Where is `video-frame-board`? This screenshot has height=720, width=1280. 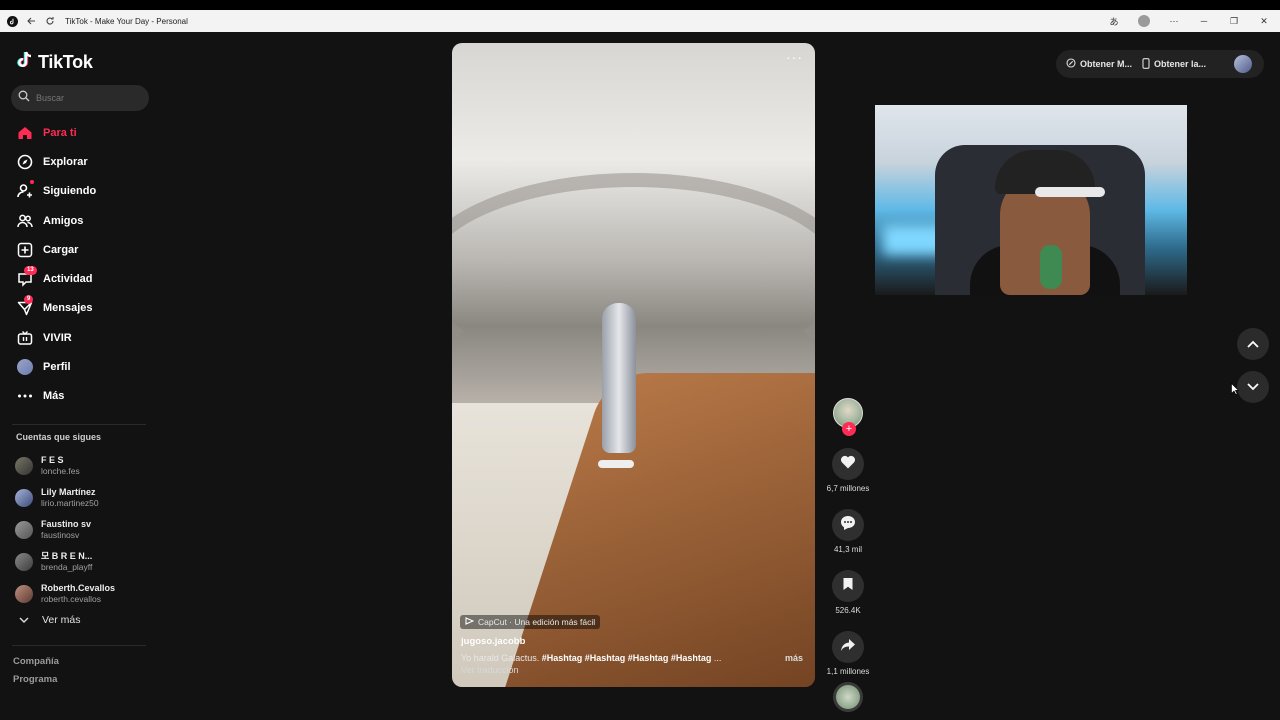
video-frame-board is located at coordinates (616, 464).